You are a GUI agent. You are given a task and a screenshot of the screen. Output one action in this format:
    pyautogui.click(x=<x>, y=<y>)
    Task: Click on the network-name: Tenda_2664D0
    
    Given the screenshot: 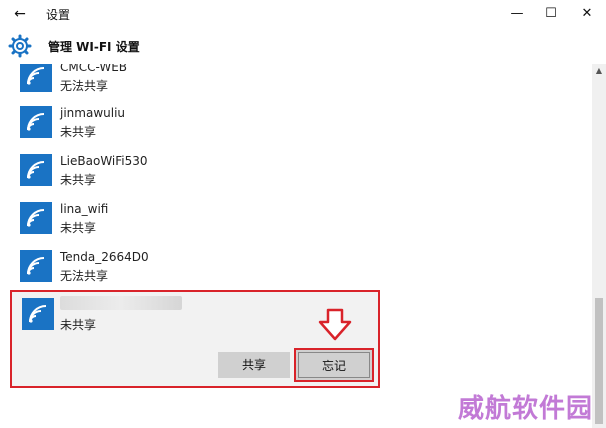 What is the action you would take?
    pyautogui.click(x=104, y=257)
    